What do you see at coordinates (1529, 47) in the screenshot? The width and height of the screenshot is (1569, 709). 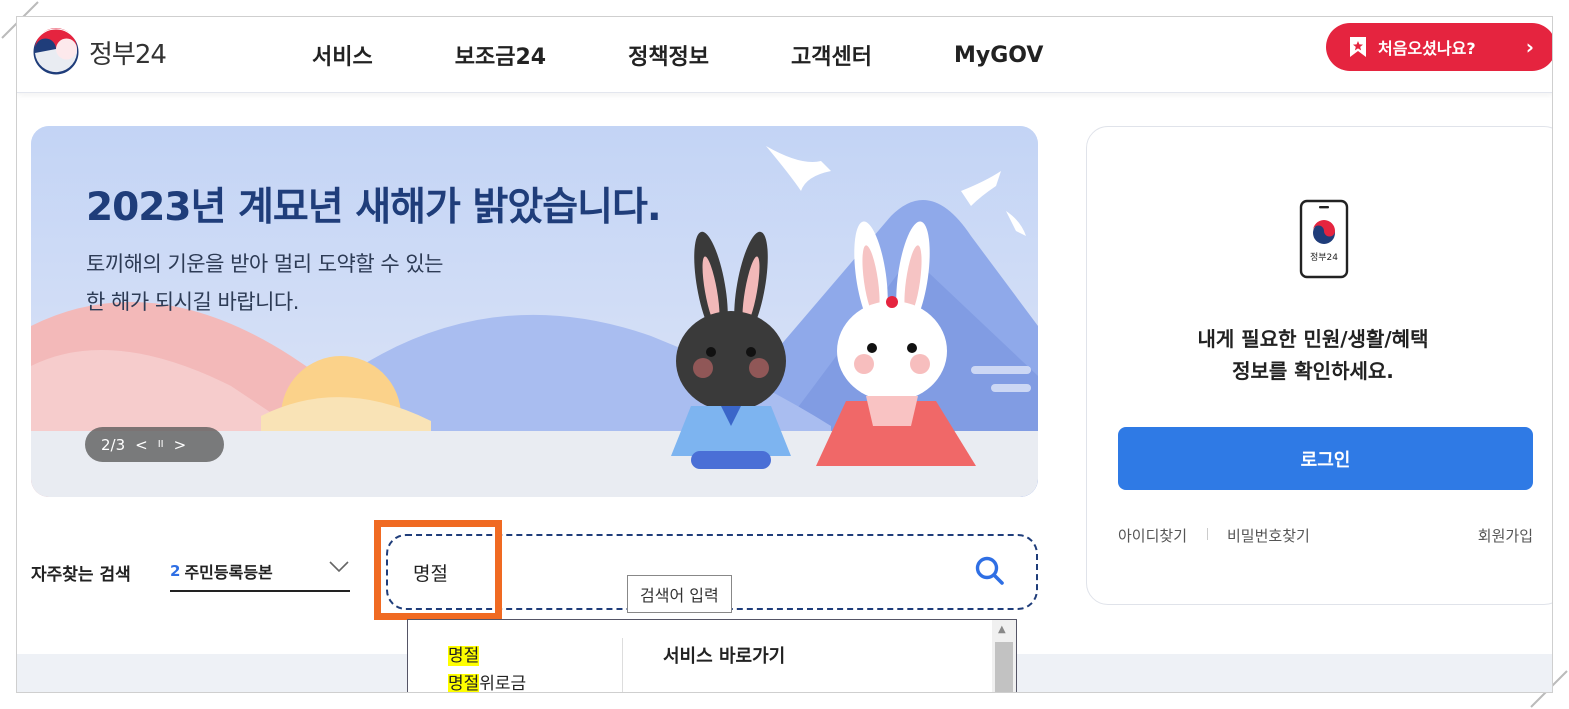 I see `chevron-right-icon: ›` at bounding box center [1529, 47].